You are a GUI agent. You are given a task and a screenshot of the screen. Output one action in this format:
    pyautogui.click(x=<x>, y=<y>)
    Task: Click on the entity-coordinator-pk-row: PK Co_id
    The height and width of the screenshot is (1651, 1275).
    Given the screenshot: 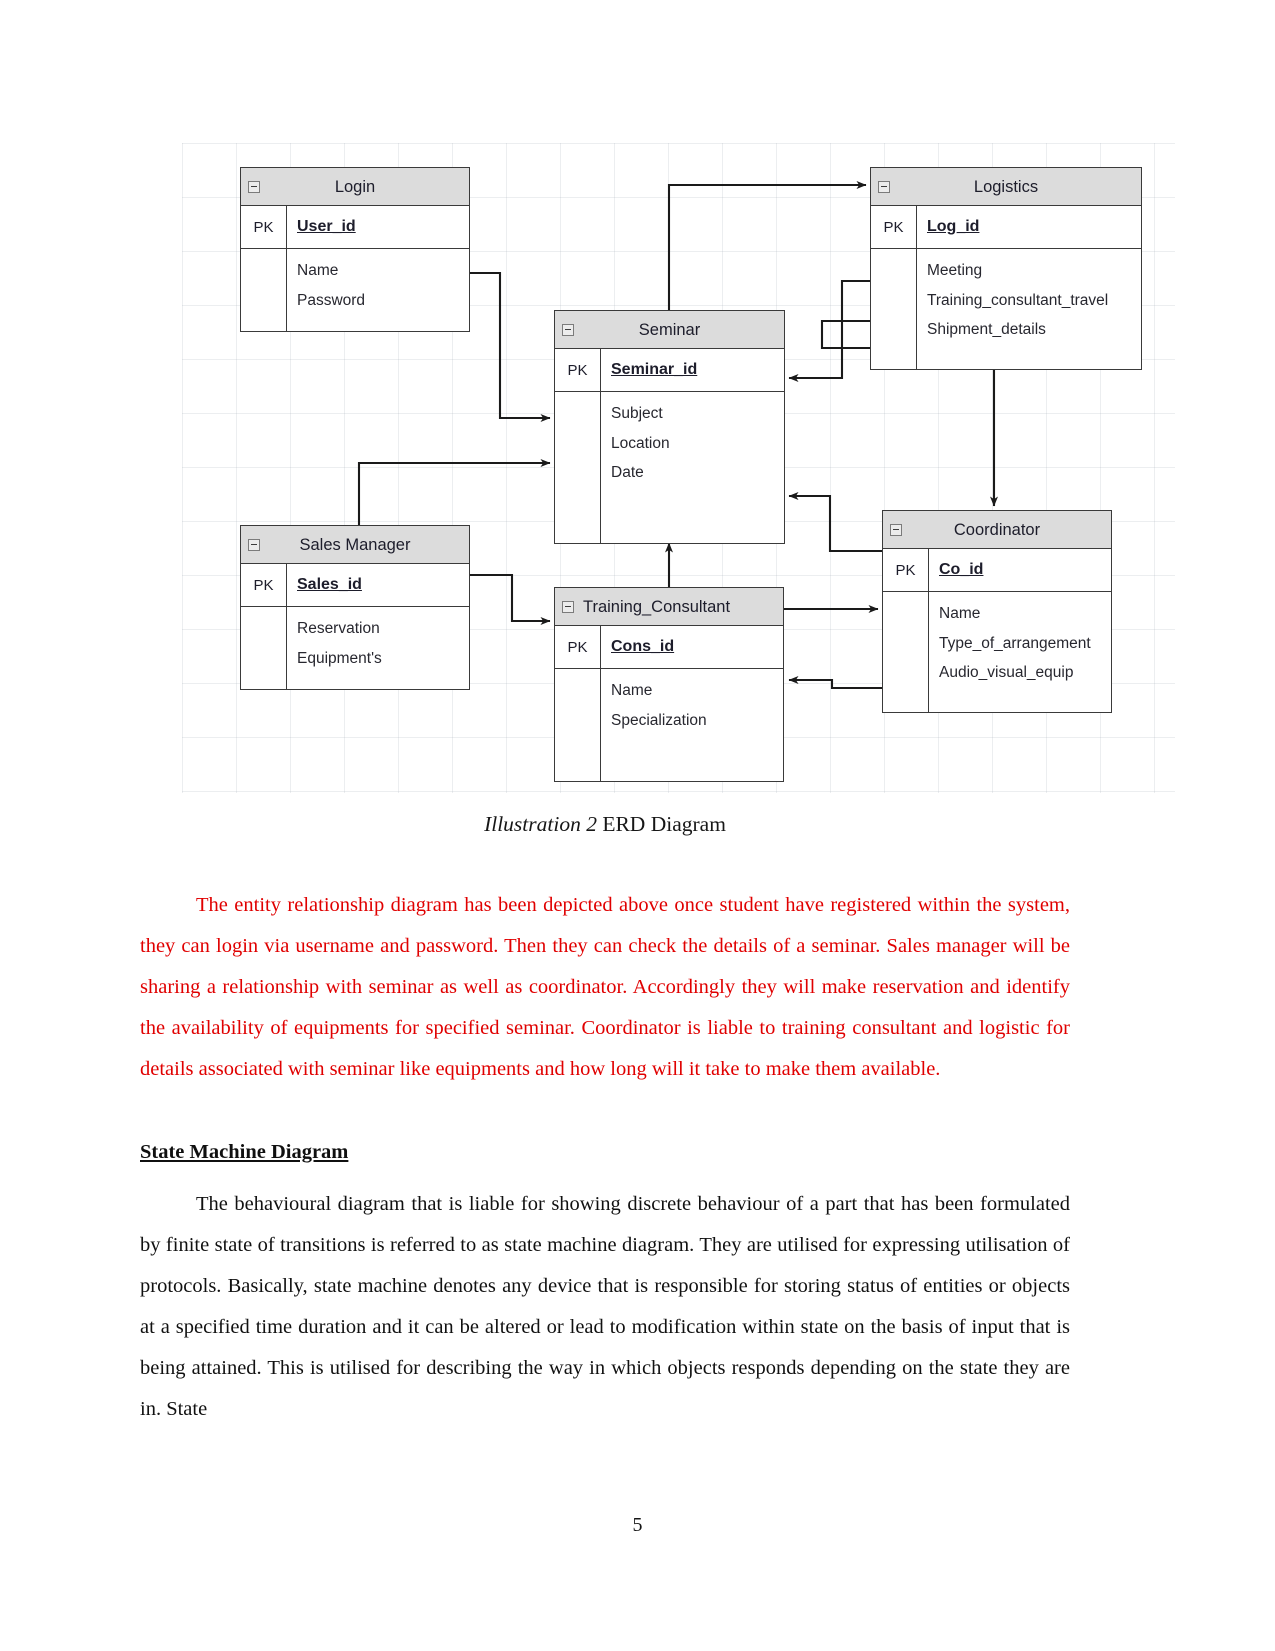 What is the action you would take?
    pyautogui.click(x=997, y=570)
    